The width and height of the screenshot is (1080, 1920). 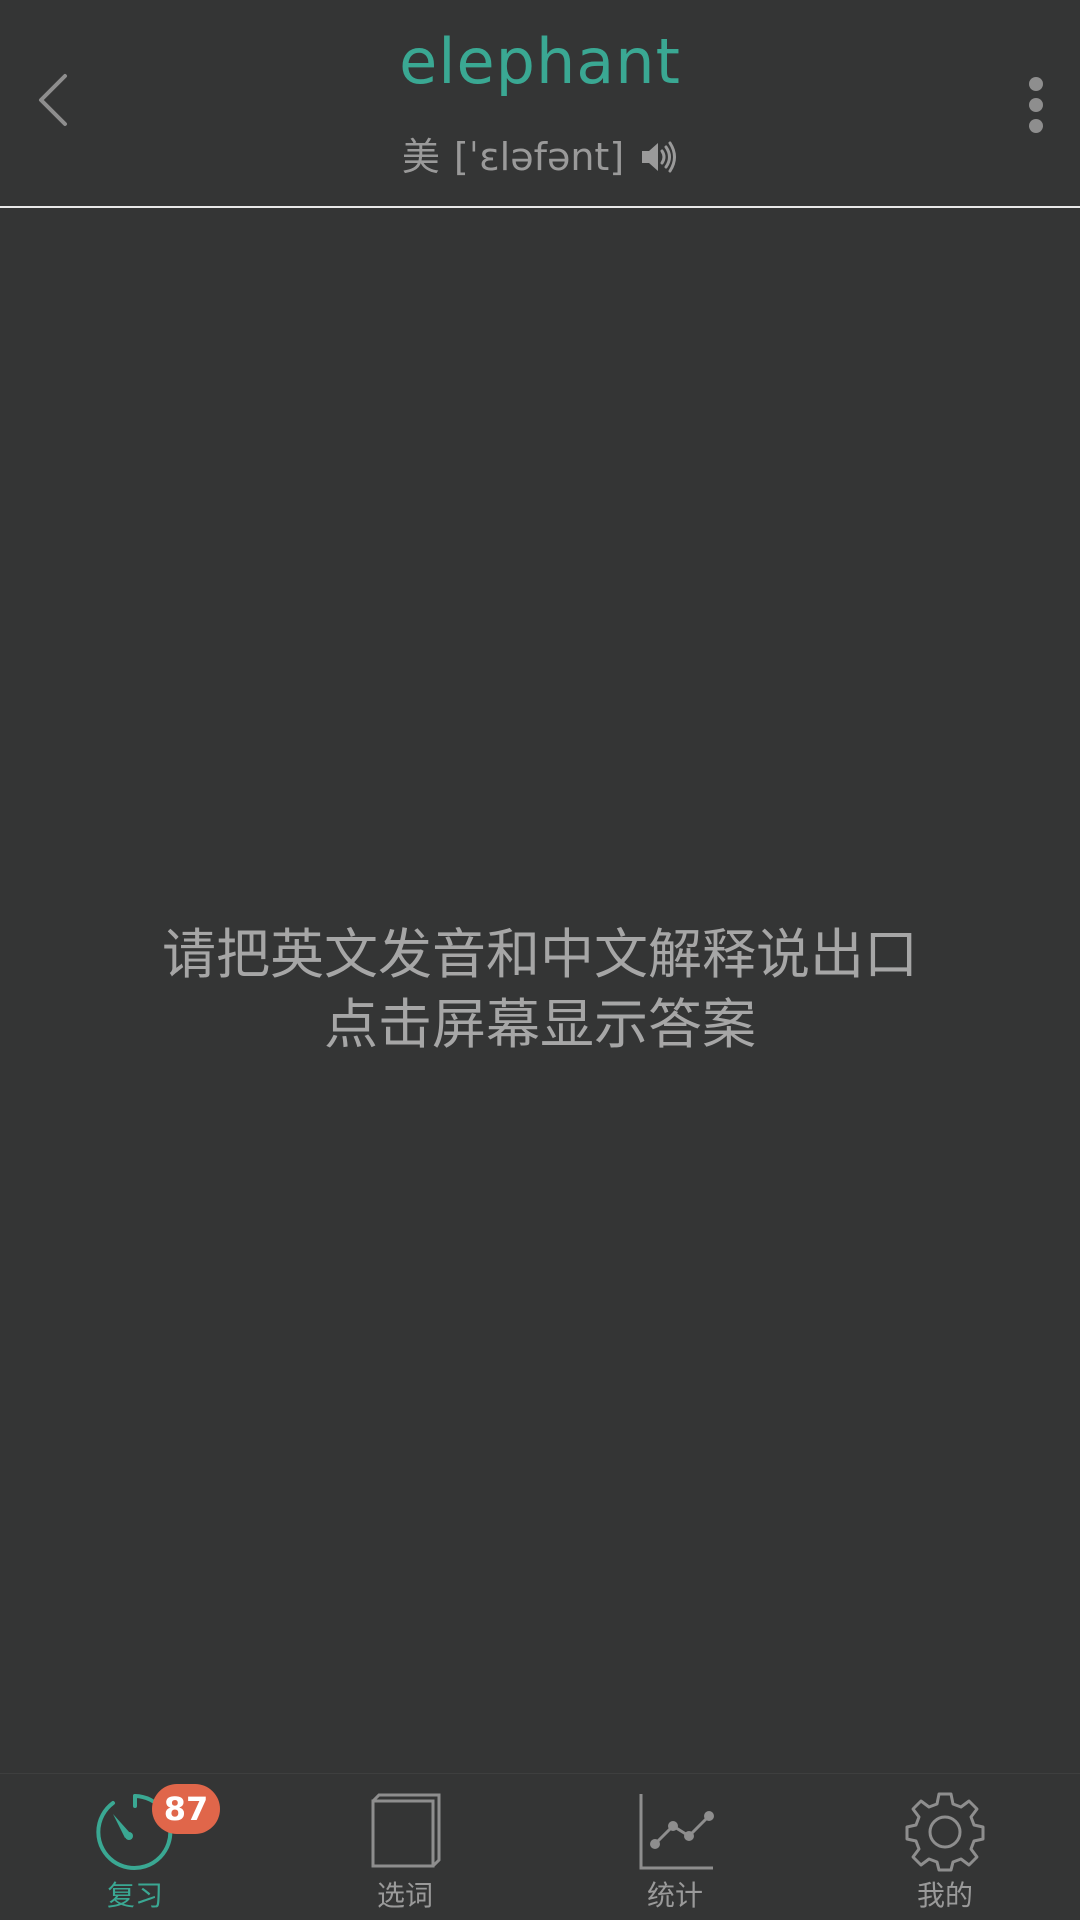 What do you see at coordinates (135, 1847) in the screenshot?
I see `nav-item-review: 复习 87` at bounding box center [135, 1847].